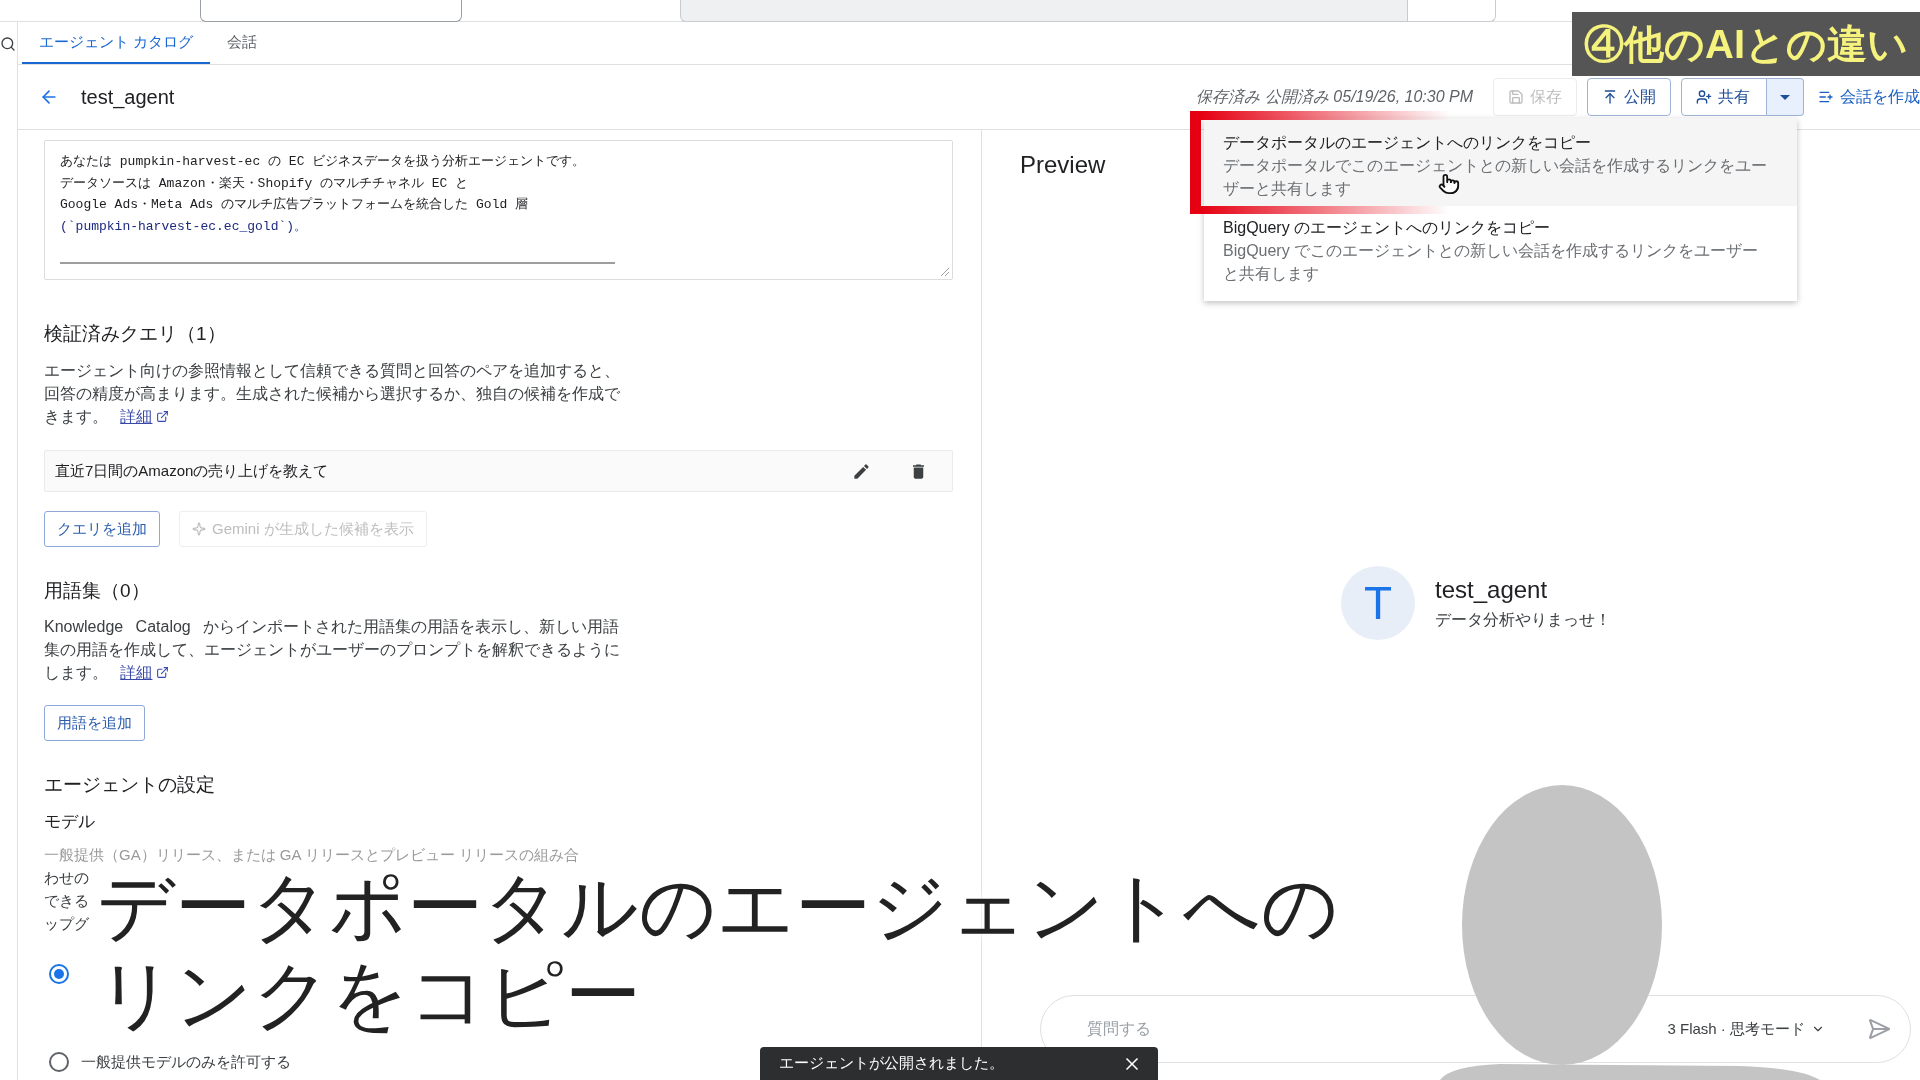  I want to click on model-selector: 3 Flash · 思考モード, so click(1746, 1029).